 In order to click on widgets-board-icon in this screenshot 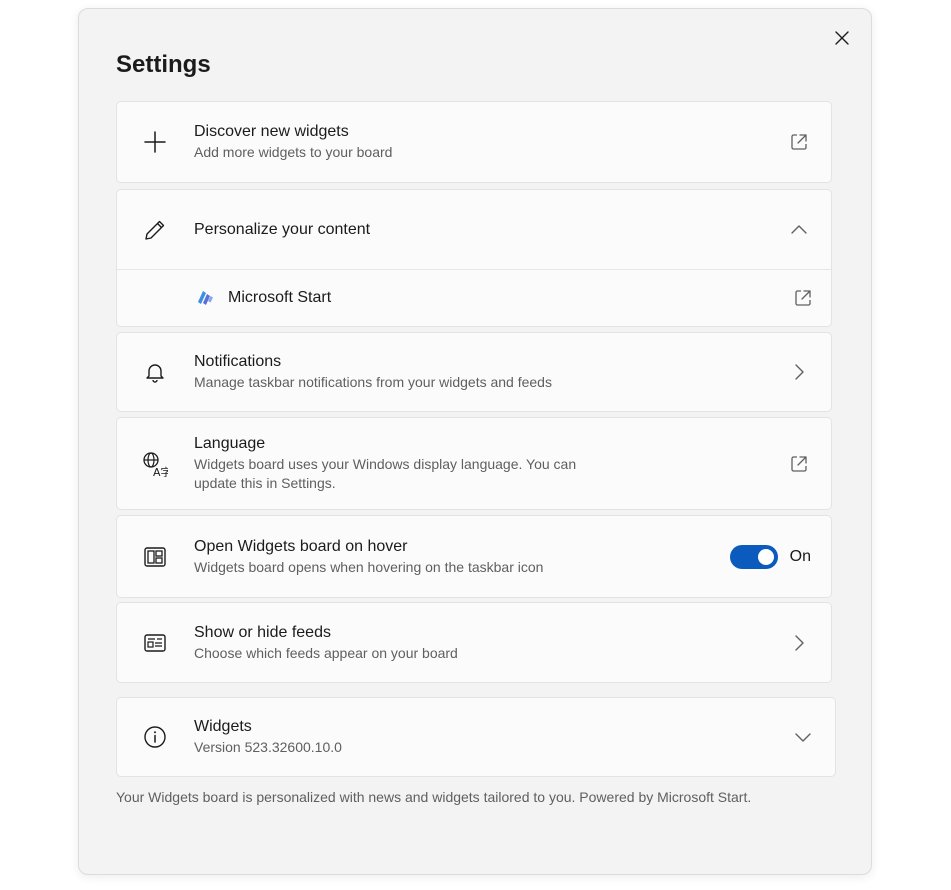, I will do `click(155, 557)`.